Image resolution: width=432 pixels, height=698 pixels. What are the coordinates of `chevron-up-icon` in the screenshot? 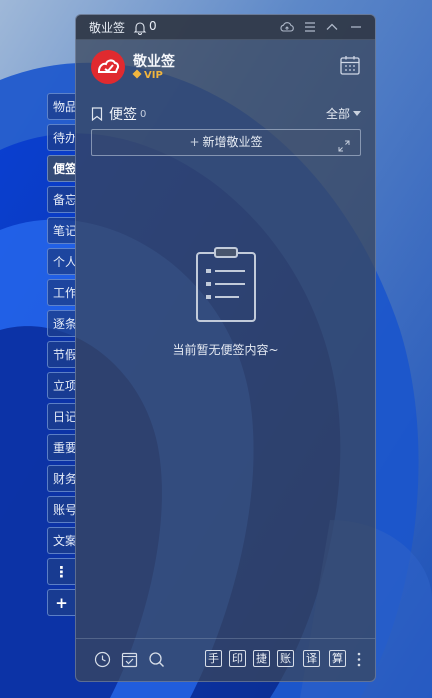 It's located at (332, 27).